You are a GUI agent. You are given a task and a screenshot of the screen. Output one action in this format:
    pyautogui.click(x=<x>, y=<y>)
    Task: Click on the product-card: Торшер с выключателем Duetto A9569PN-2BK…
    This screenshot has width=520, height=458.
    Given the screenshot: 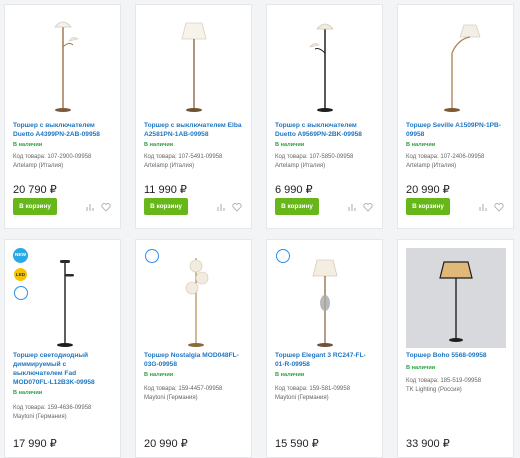 What is the action you would take?
    pyautogui.click(x=324, y=116)
    